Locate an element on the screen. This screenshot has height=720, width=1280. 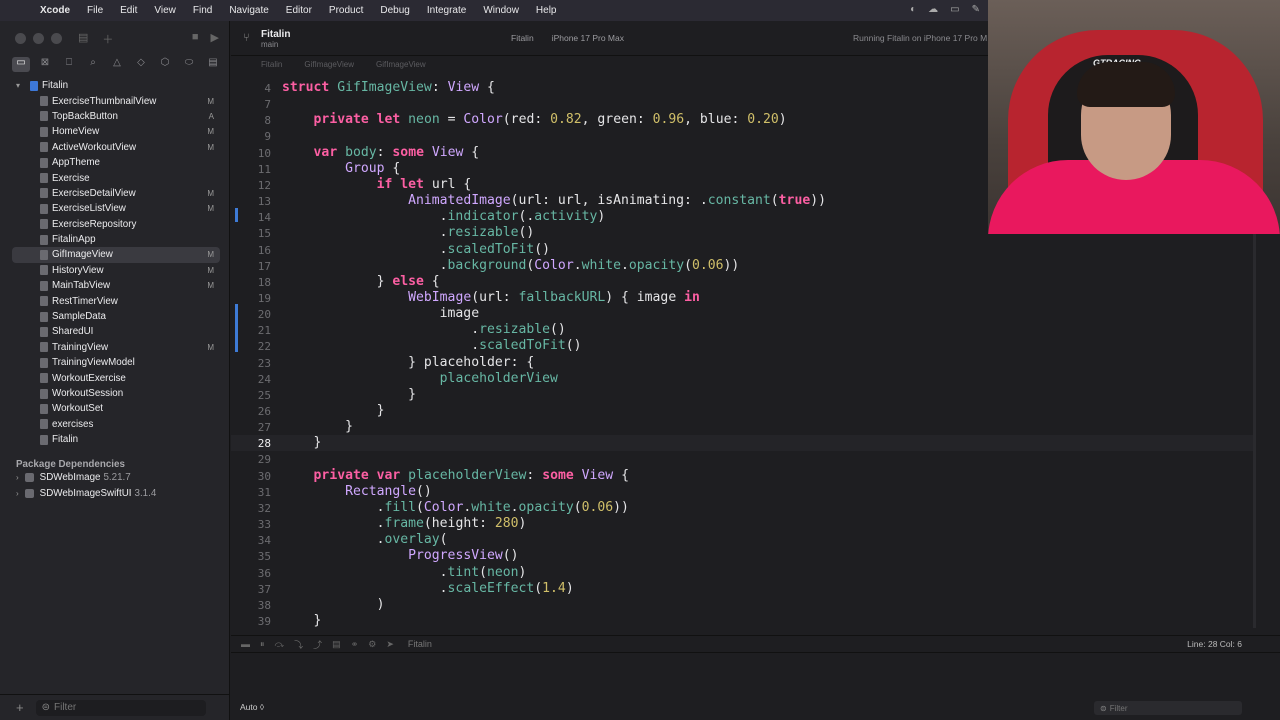
menu-integrate: Integrate is located at coordinates (446, 10).